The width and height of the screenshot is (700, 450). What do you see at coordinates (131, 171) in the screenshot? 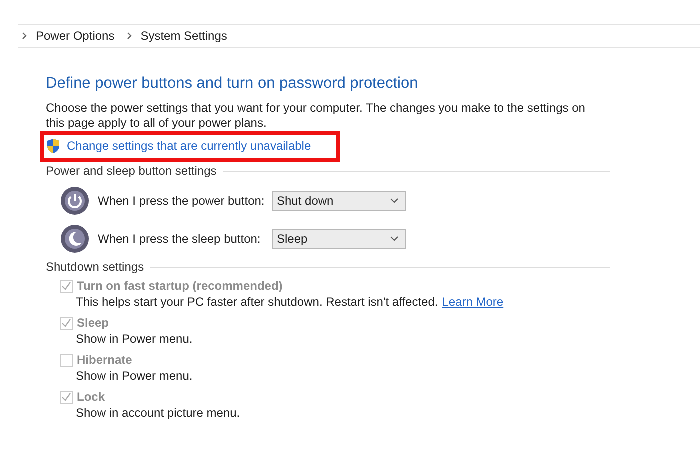
I see `section-heading: Power and sleep button settings` at bounding box center [131, 171].